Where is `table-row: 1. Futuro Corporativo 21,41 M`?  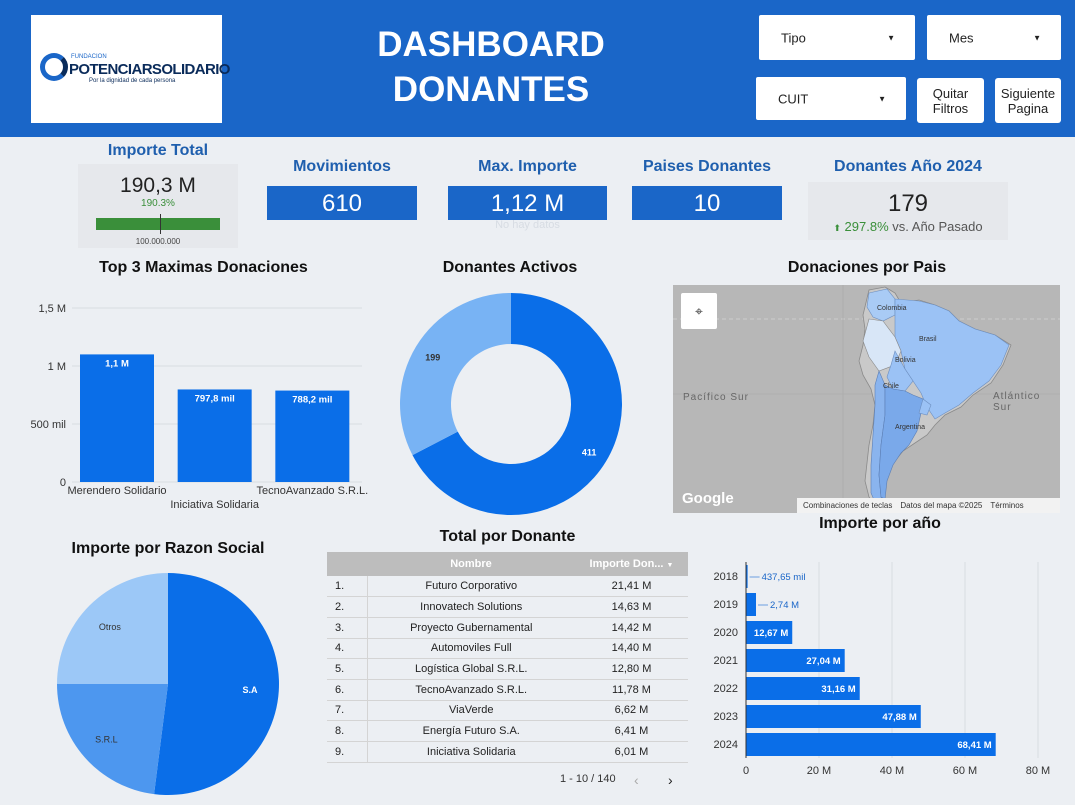
table-row: 1. Futuro Corporativo 21,41 M is located at coordinates (507, 587).